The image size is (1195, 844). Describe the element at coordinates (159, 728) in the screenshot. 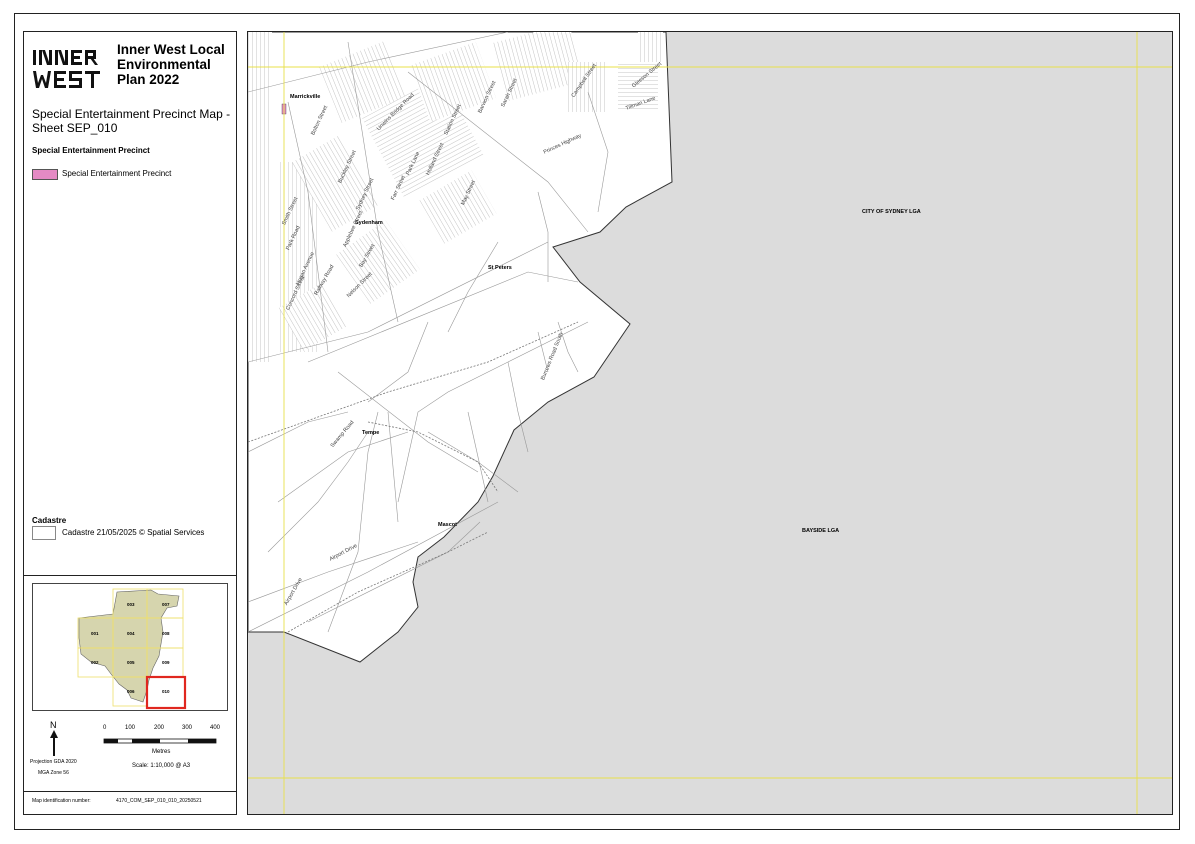

I see `scale-tick-label: 200` at that location.